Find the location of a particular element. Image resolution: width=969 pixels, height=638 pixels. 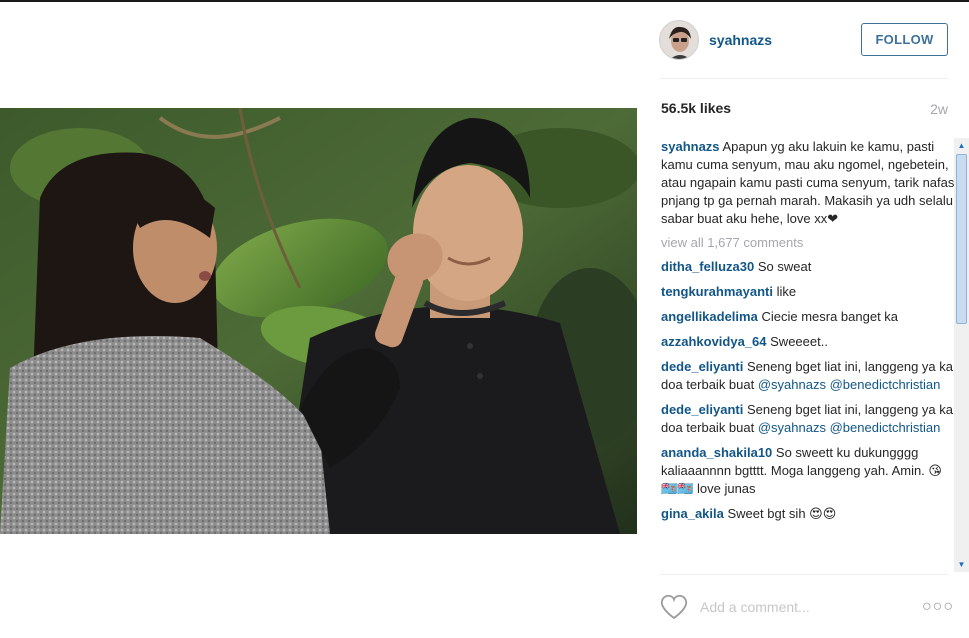

likes-count: 56.5k likes is located at coordinates (696, 108).